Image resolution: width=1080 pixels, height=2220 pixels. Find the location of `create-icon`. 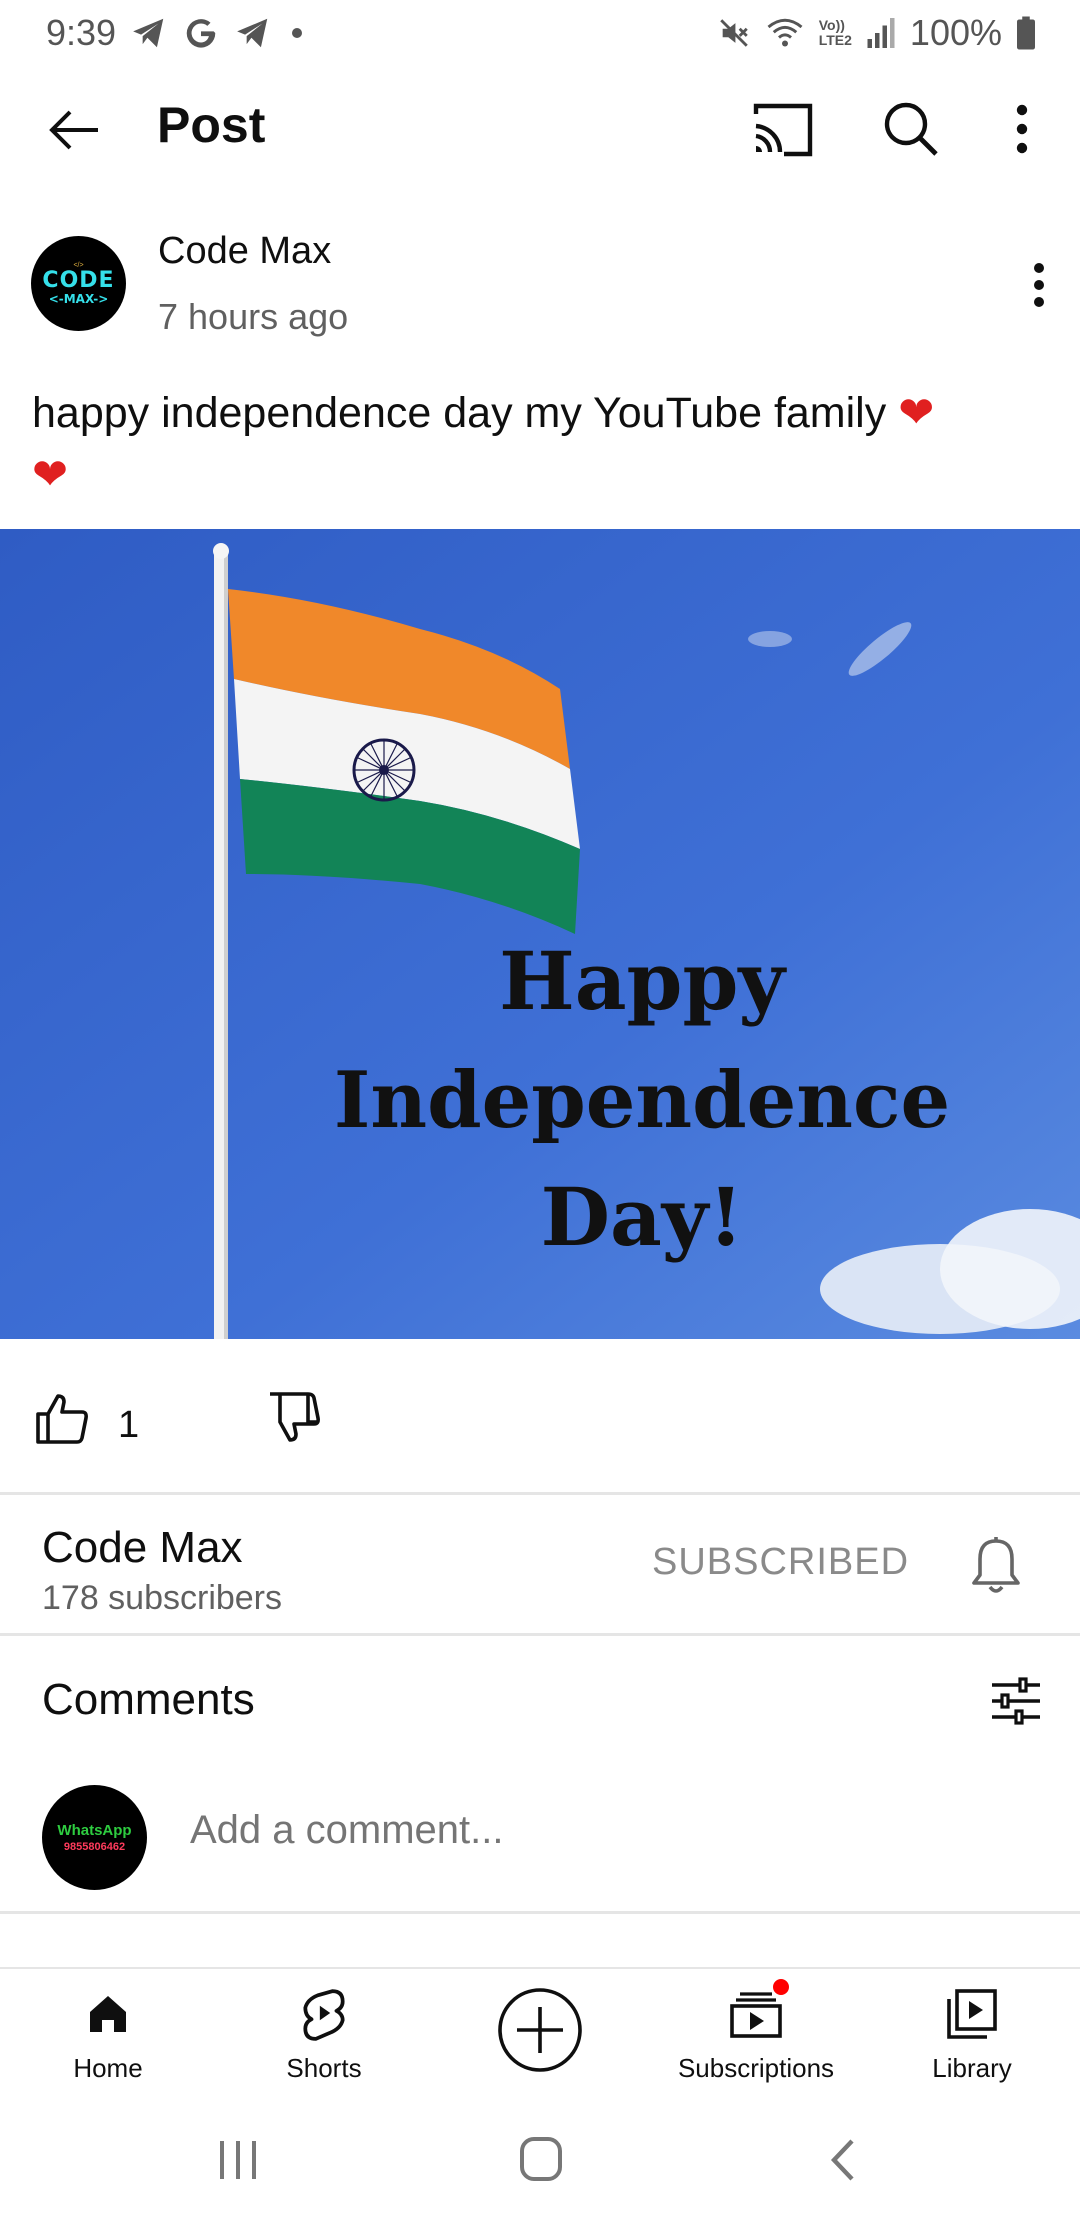

create-icon is located at coordinates (540, 2030).